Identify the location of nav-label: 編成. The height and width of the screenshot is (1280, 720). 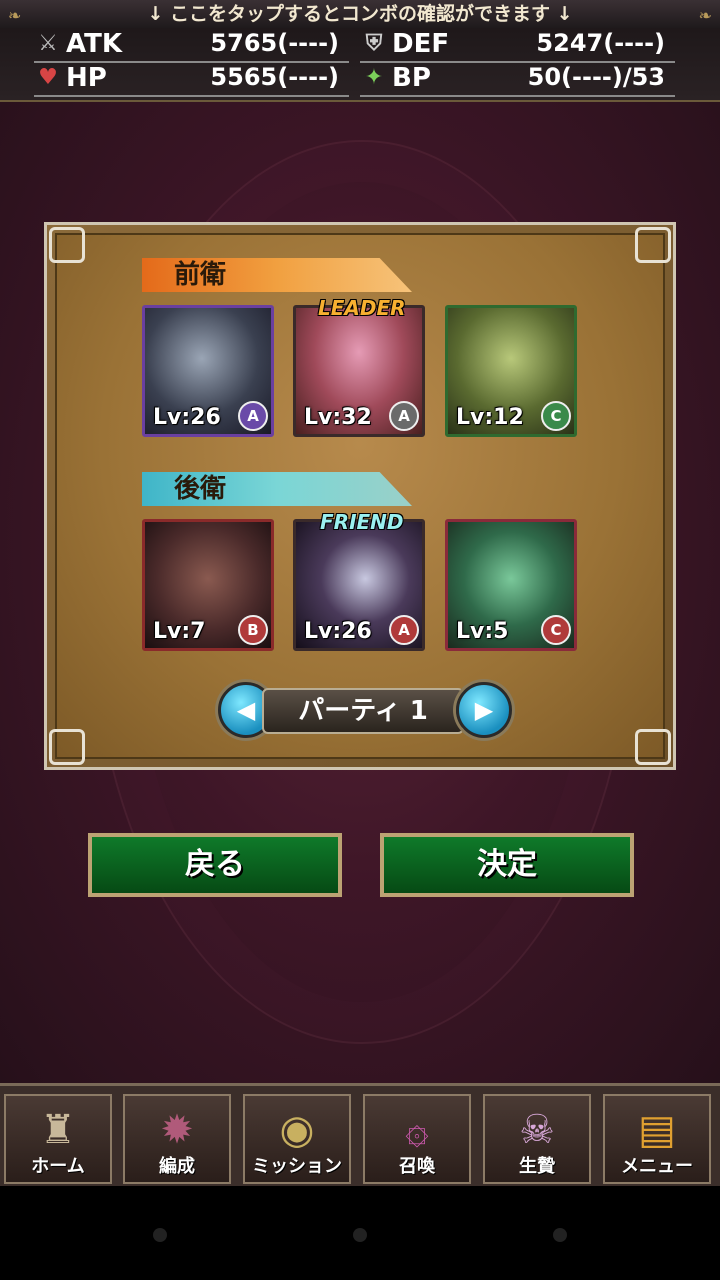
(177, 1166).